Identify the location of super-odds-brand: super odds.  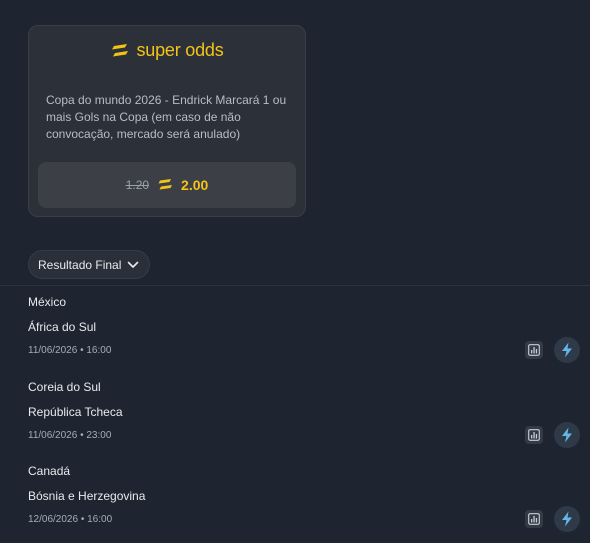
(180, 50).